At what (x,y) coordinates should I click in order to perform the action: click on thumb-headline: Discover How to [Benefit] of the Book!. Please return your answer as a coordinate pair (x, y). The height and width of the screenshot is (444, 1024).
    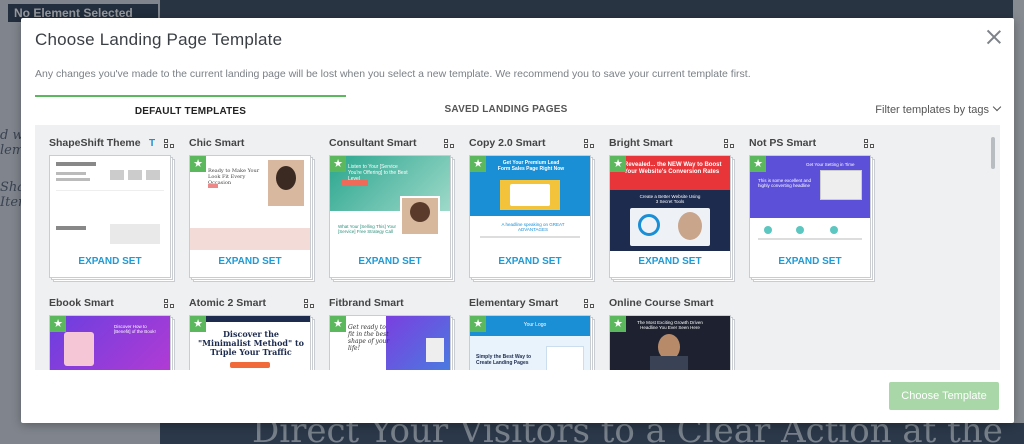
    Looking at the image, I should click on (135, 329).